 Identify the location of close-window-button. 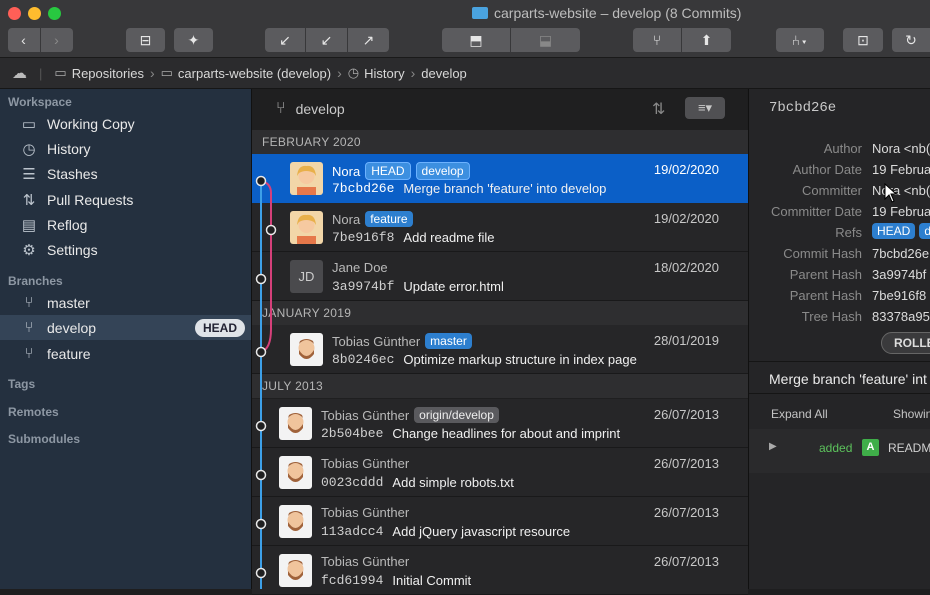
(14, 13).